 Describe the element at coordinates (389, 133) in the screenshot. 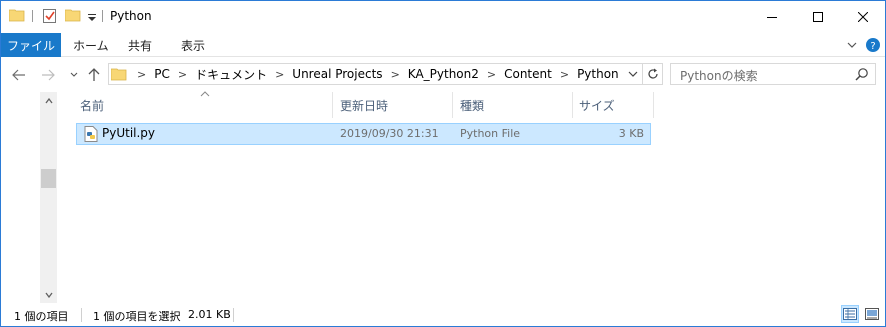

I see `file-modified-date: 2019/09/30 21:31` at that location.